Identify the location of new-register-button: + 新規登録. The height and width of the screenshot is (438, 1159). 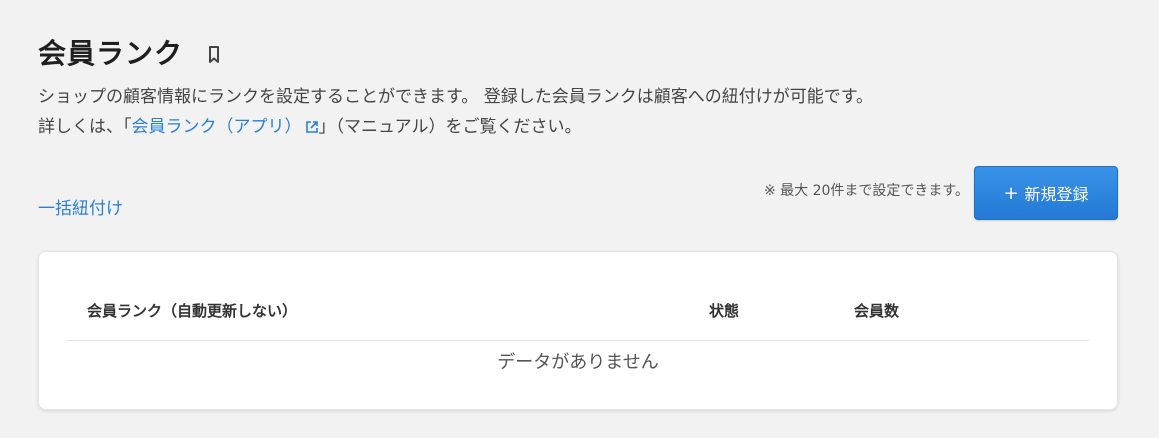
(1046, 193).